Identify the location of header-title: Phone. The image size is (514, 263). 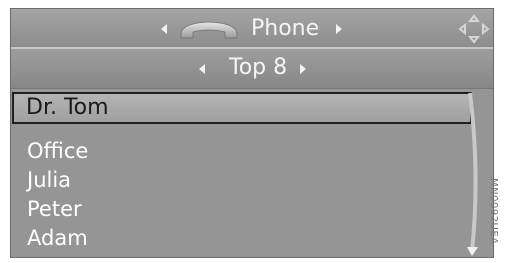
(285, 28).